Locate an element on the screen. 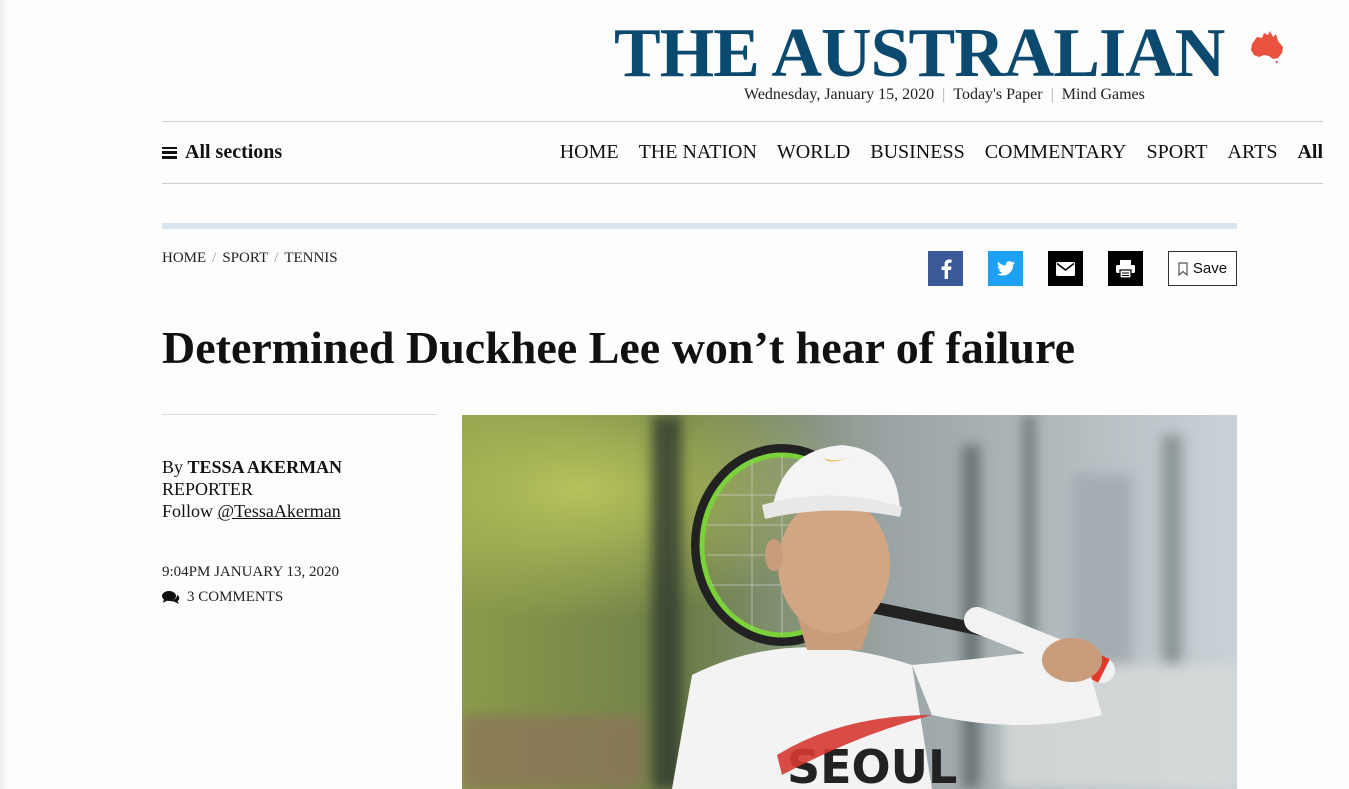 The height and width of the screenshot is (789, 1349). nav-the-nation: THE NATION is located at coordinates (698, 152).